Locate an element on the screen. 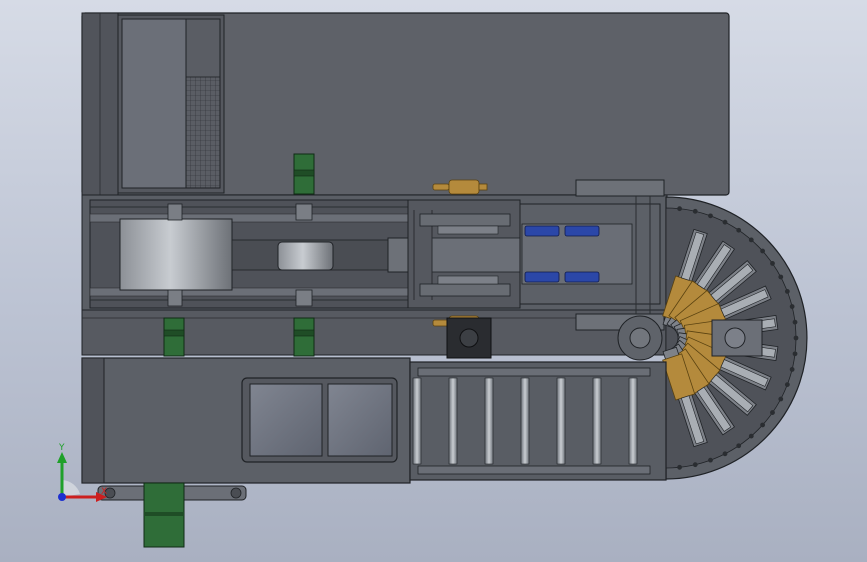  y-axis-label: Y is located at coordinates (61, 448).